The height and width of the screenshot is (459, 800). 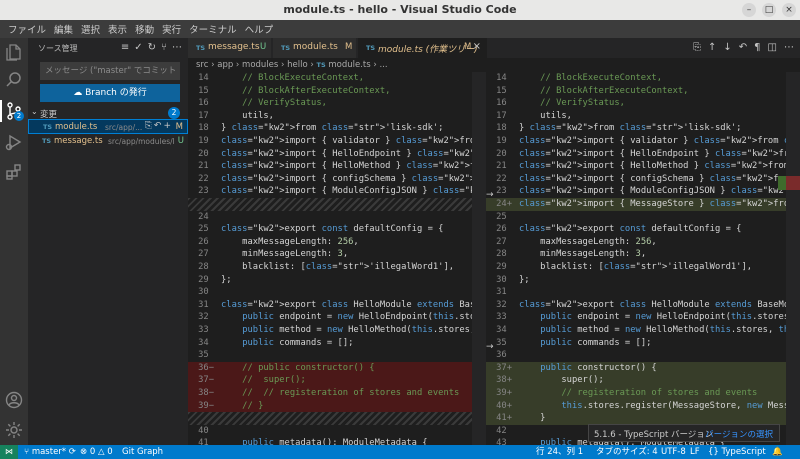 I want to click on eol-status: LF, so click(x=695, y=452).